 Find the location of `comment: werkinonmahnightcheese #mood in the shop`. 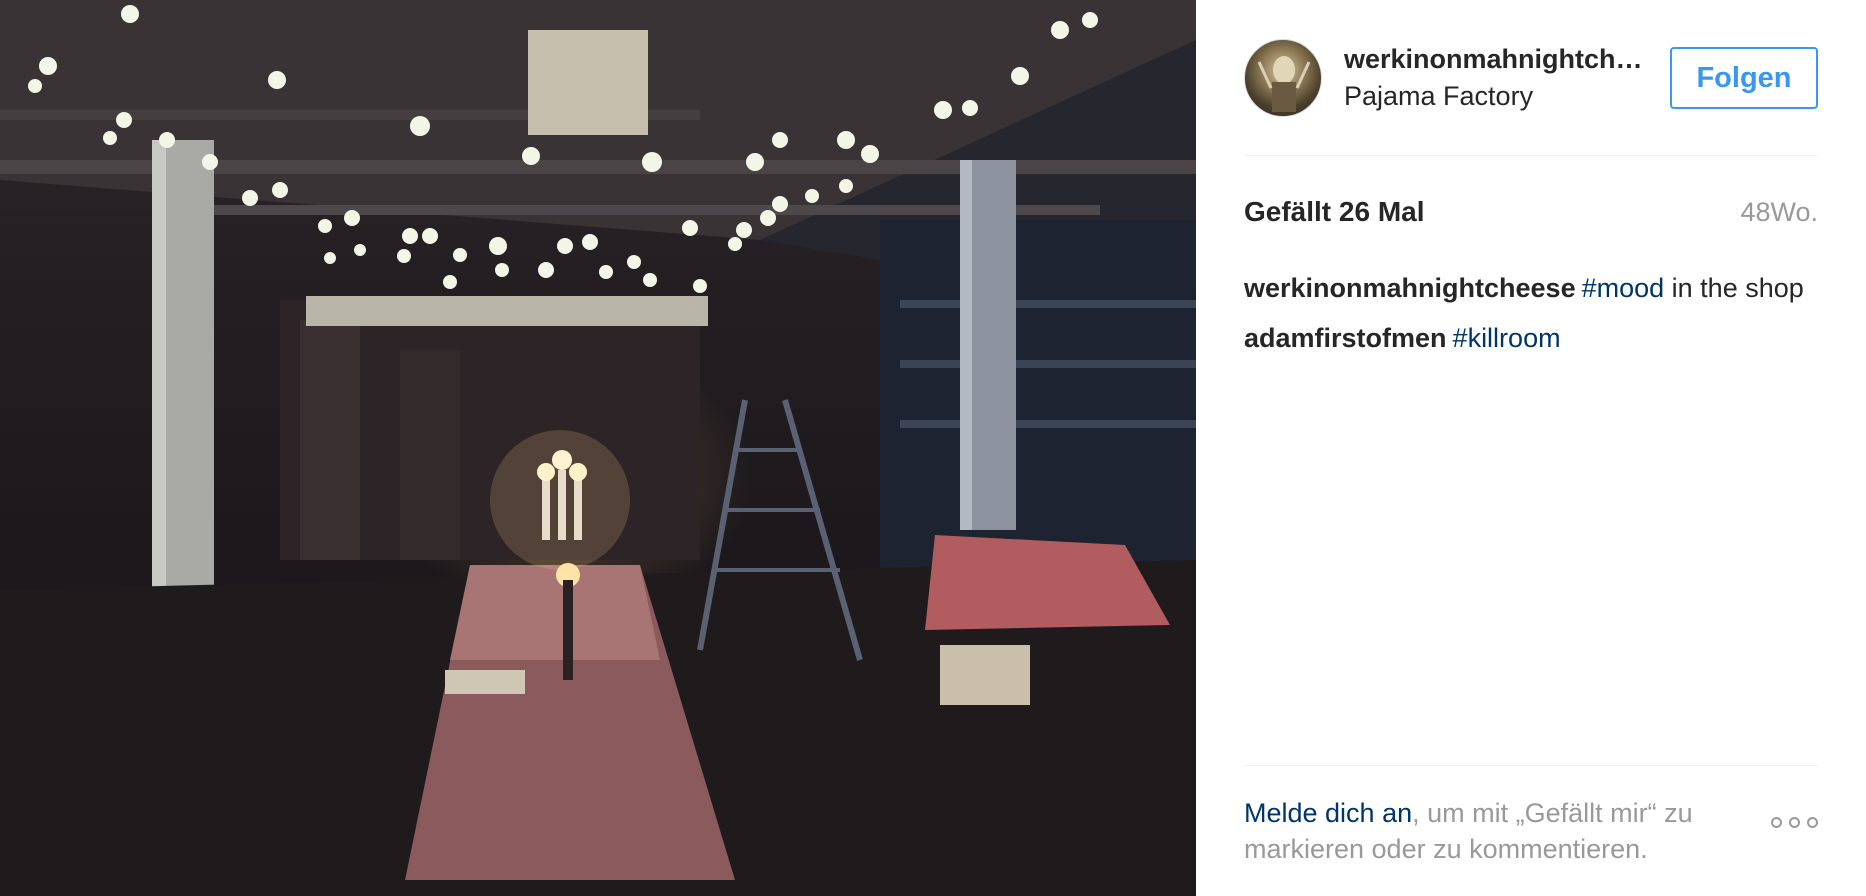

comment: werkinonmahnightcheese #mood in the shop is located at coordinates (1531, 288).